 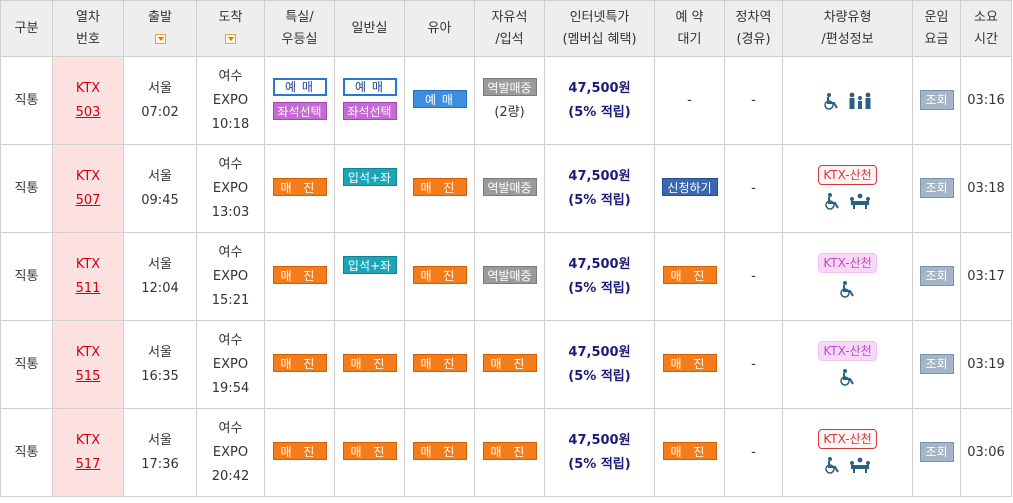 What do you see at coordinates (88, 200) in the screenshot?
I see `train-number-link: 507` at bounding box center [88, 200].